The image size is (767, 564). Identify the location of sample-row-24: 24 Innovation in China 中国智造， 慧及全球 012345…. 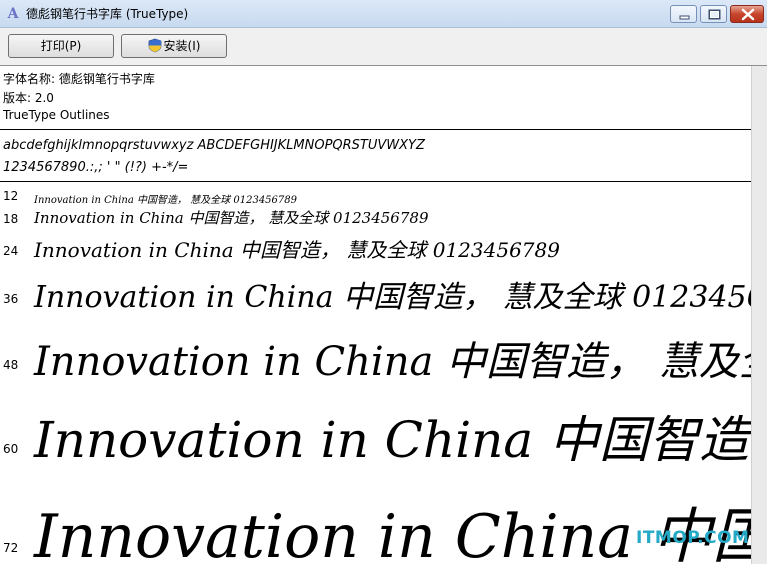
(375, 249).